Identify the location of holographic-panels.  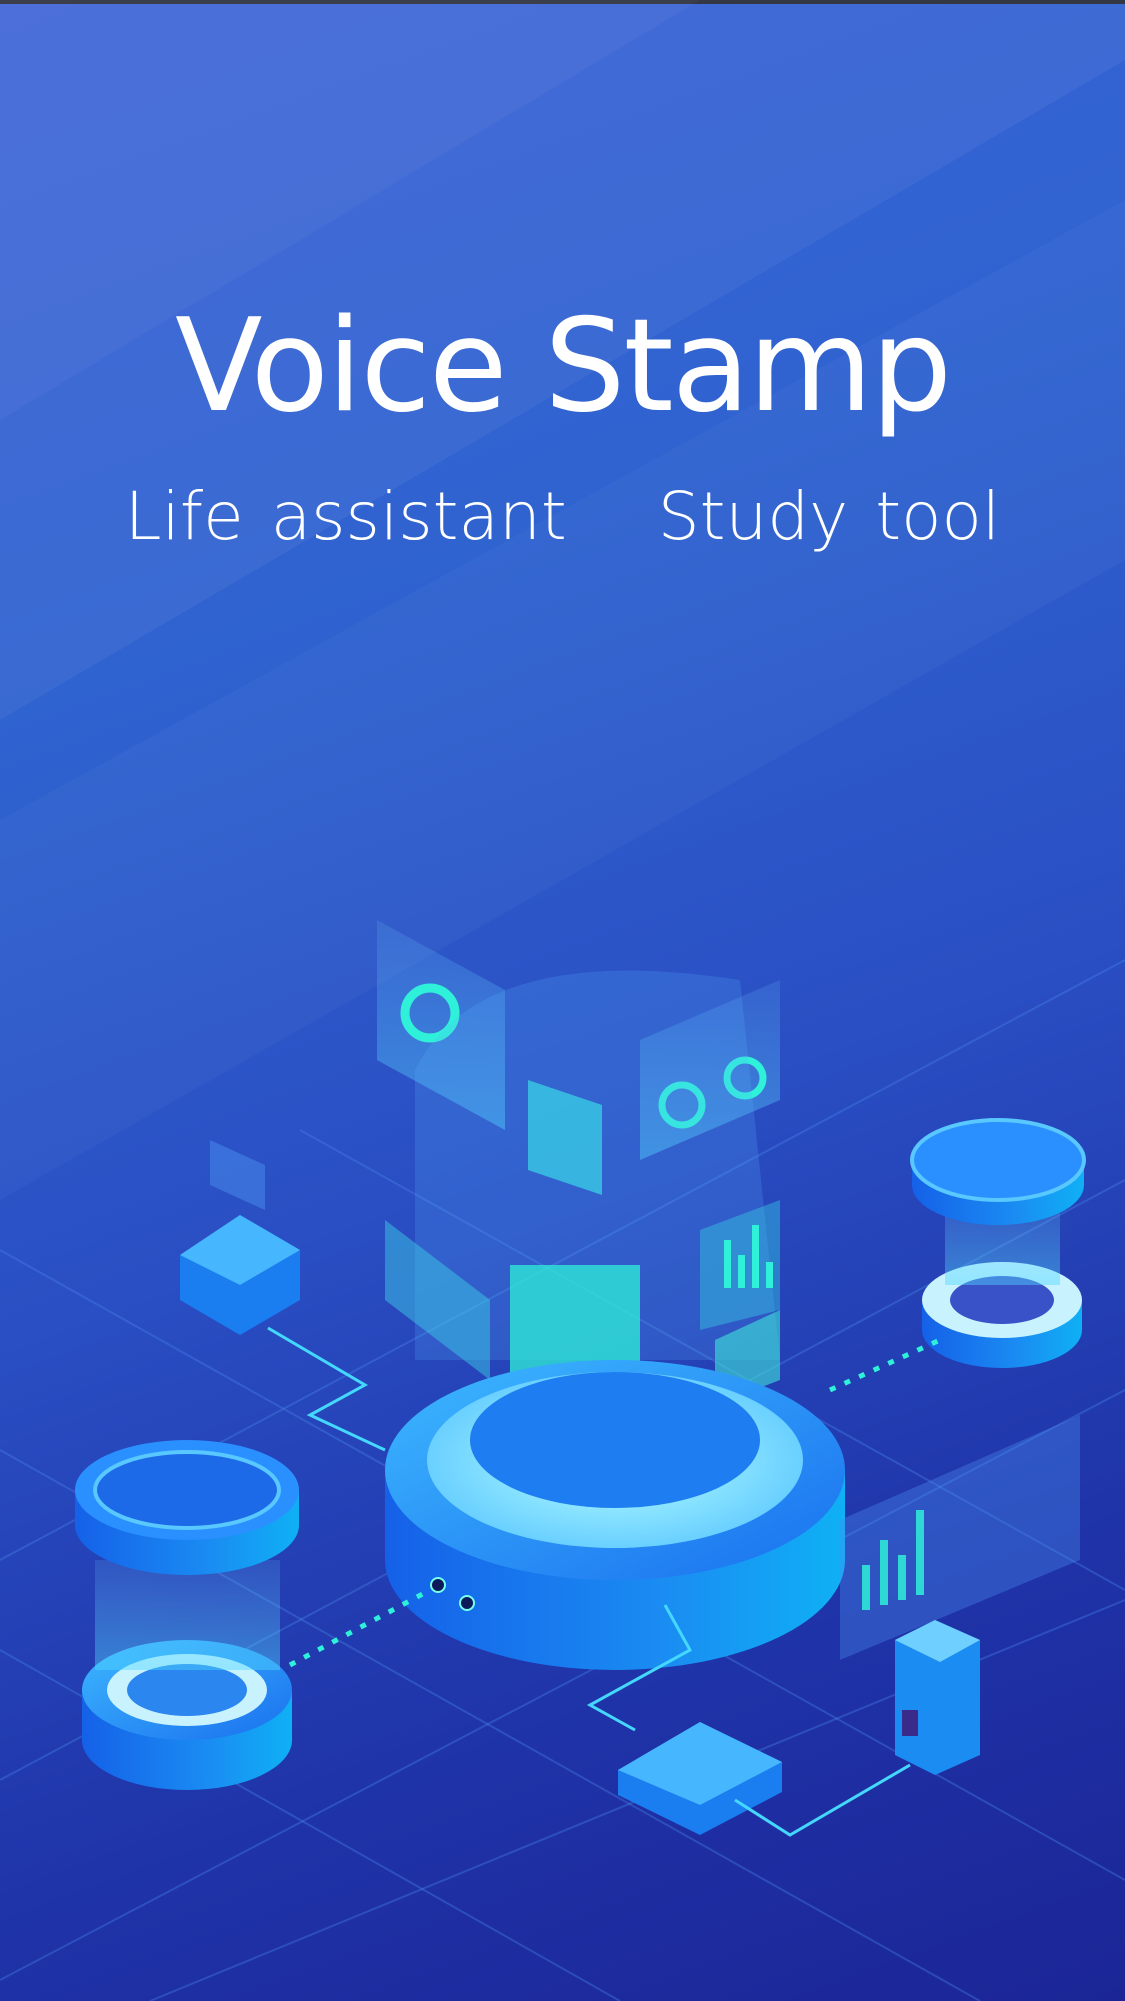
(578, 1175).